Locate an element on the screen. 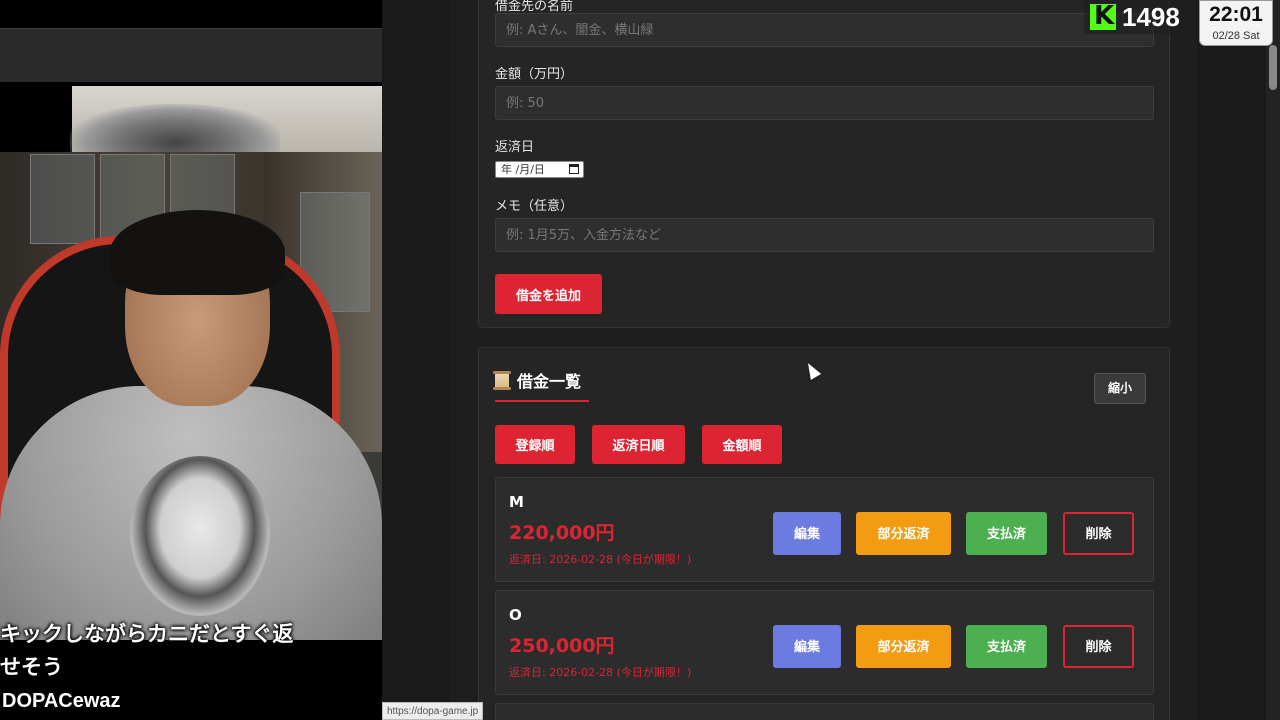 This screenshot has width=1280, height=720. sort-by-amount-button: 金額順 is located at coordinates (742, 444).